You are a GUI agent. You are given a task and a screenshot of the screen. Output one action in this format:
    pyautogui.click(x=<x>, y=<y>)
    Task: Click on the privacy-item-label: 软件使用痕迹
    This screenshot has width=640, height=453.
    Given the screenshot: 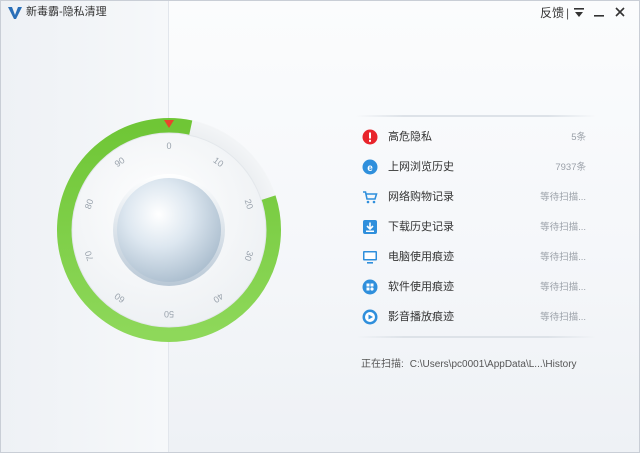 What is the action you would take?
    pyautogui.click(x=421, y=287)
    